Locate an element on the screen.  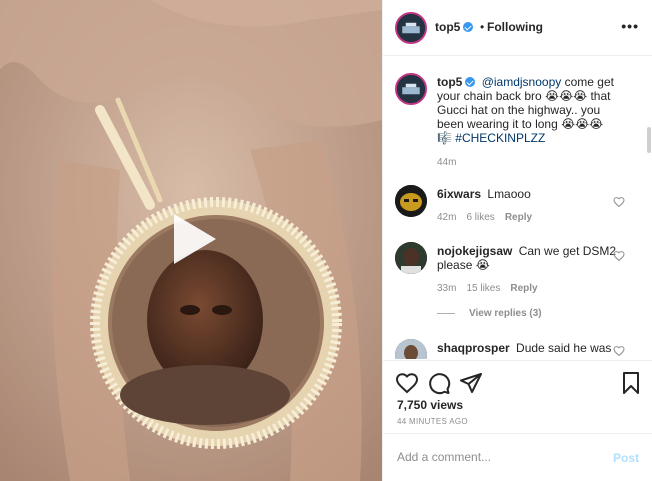
caption-username: top5 is located at coordinates (456, 82).